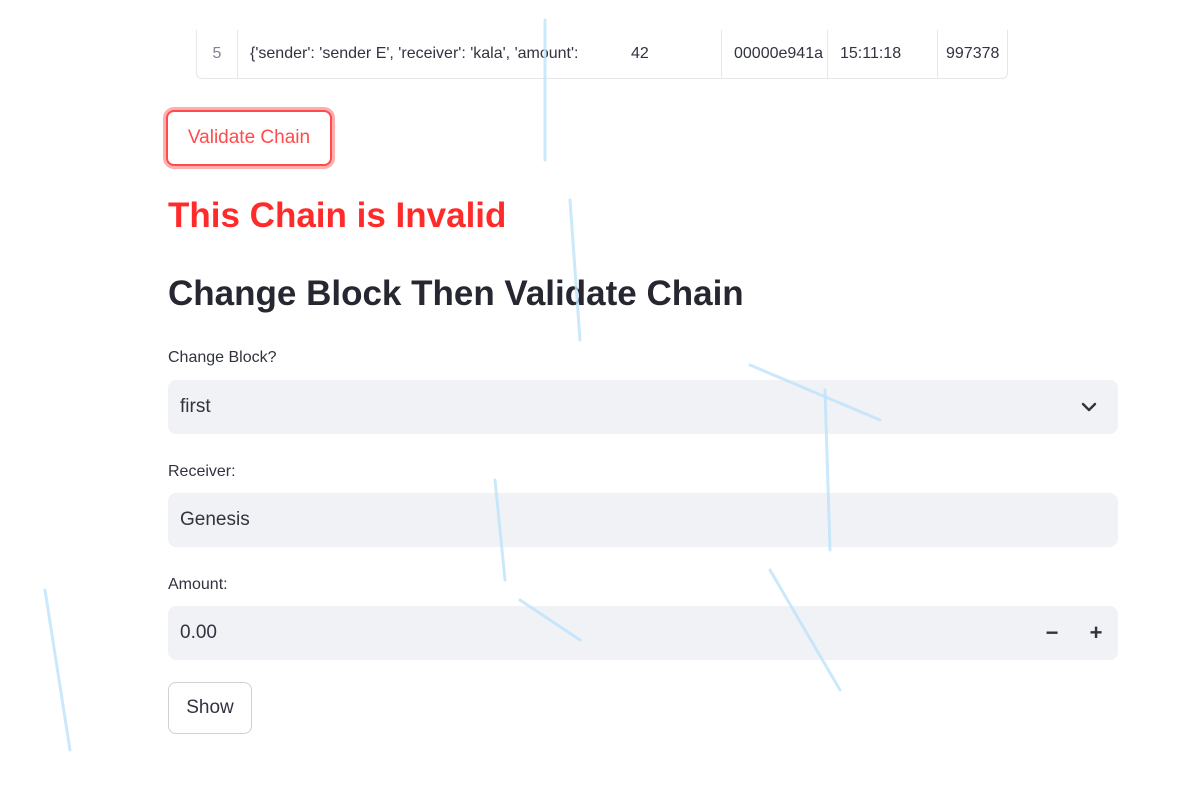 This screenshot has height=798, width=1182. I want to click on chevron-down-icon, so click(1089, 407).